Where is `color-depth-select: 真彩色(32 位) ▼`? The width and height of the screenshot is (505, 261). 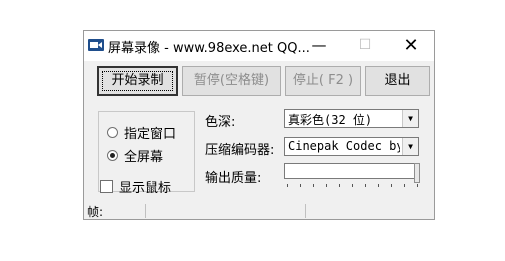 color-depth-select: 真彩色(32 位) ▼ is located at coordinates (351, 118).